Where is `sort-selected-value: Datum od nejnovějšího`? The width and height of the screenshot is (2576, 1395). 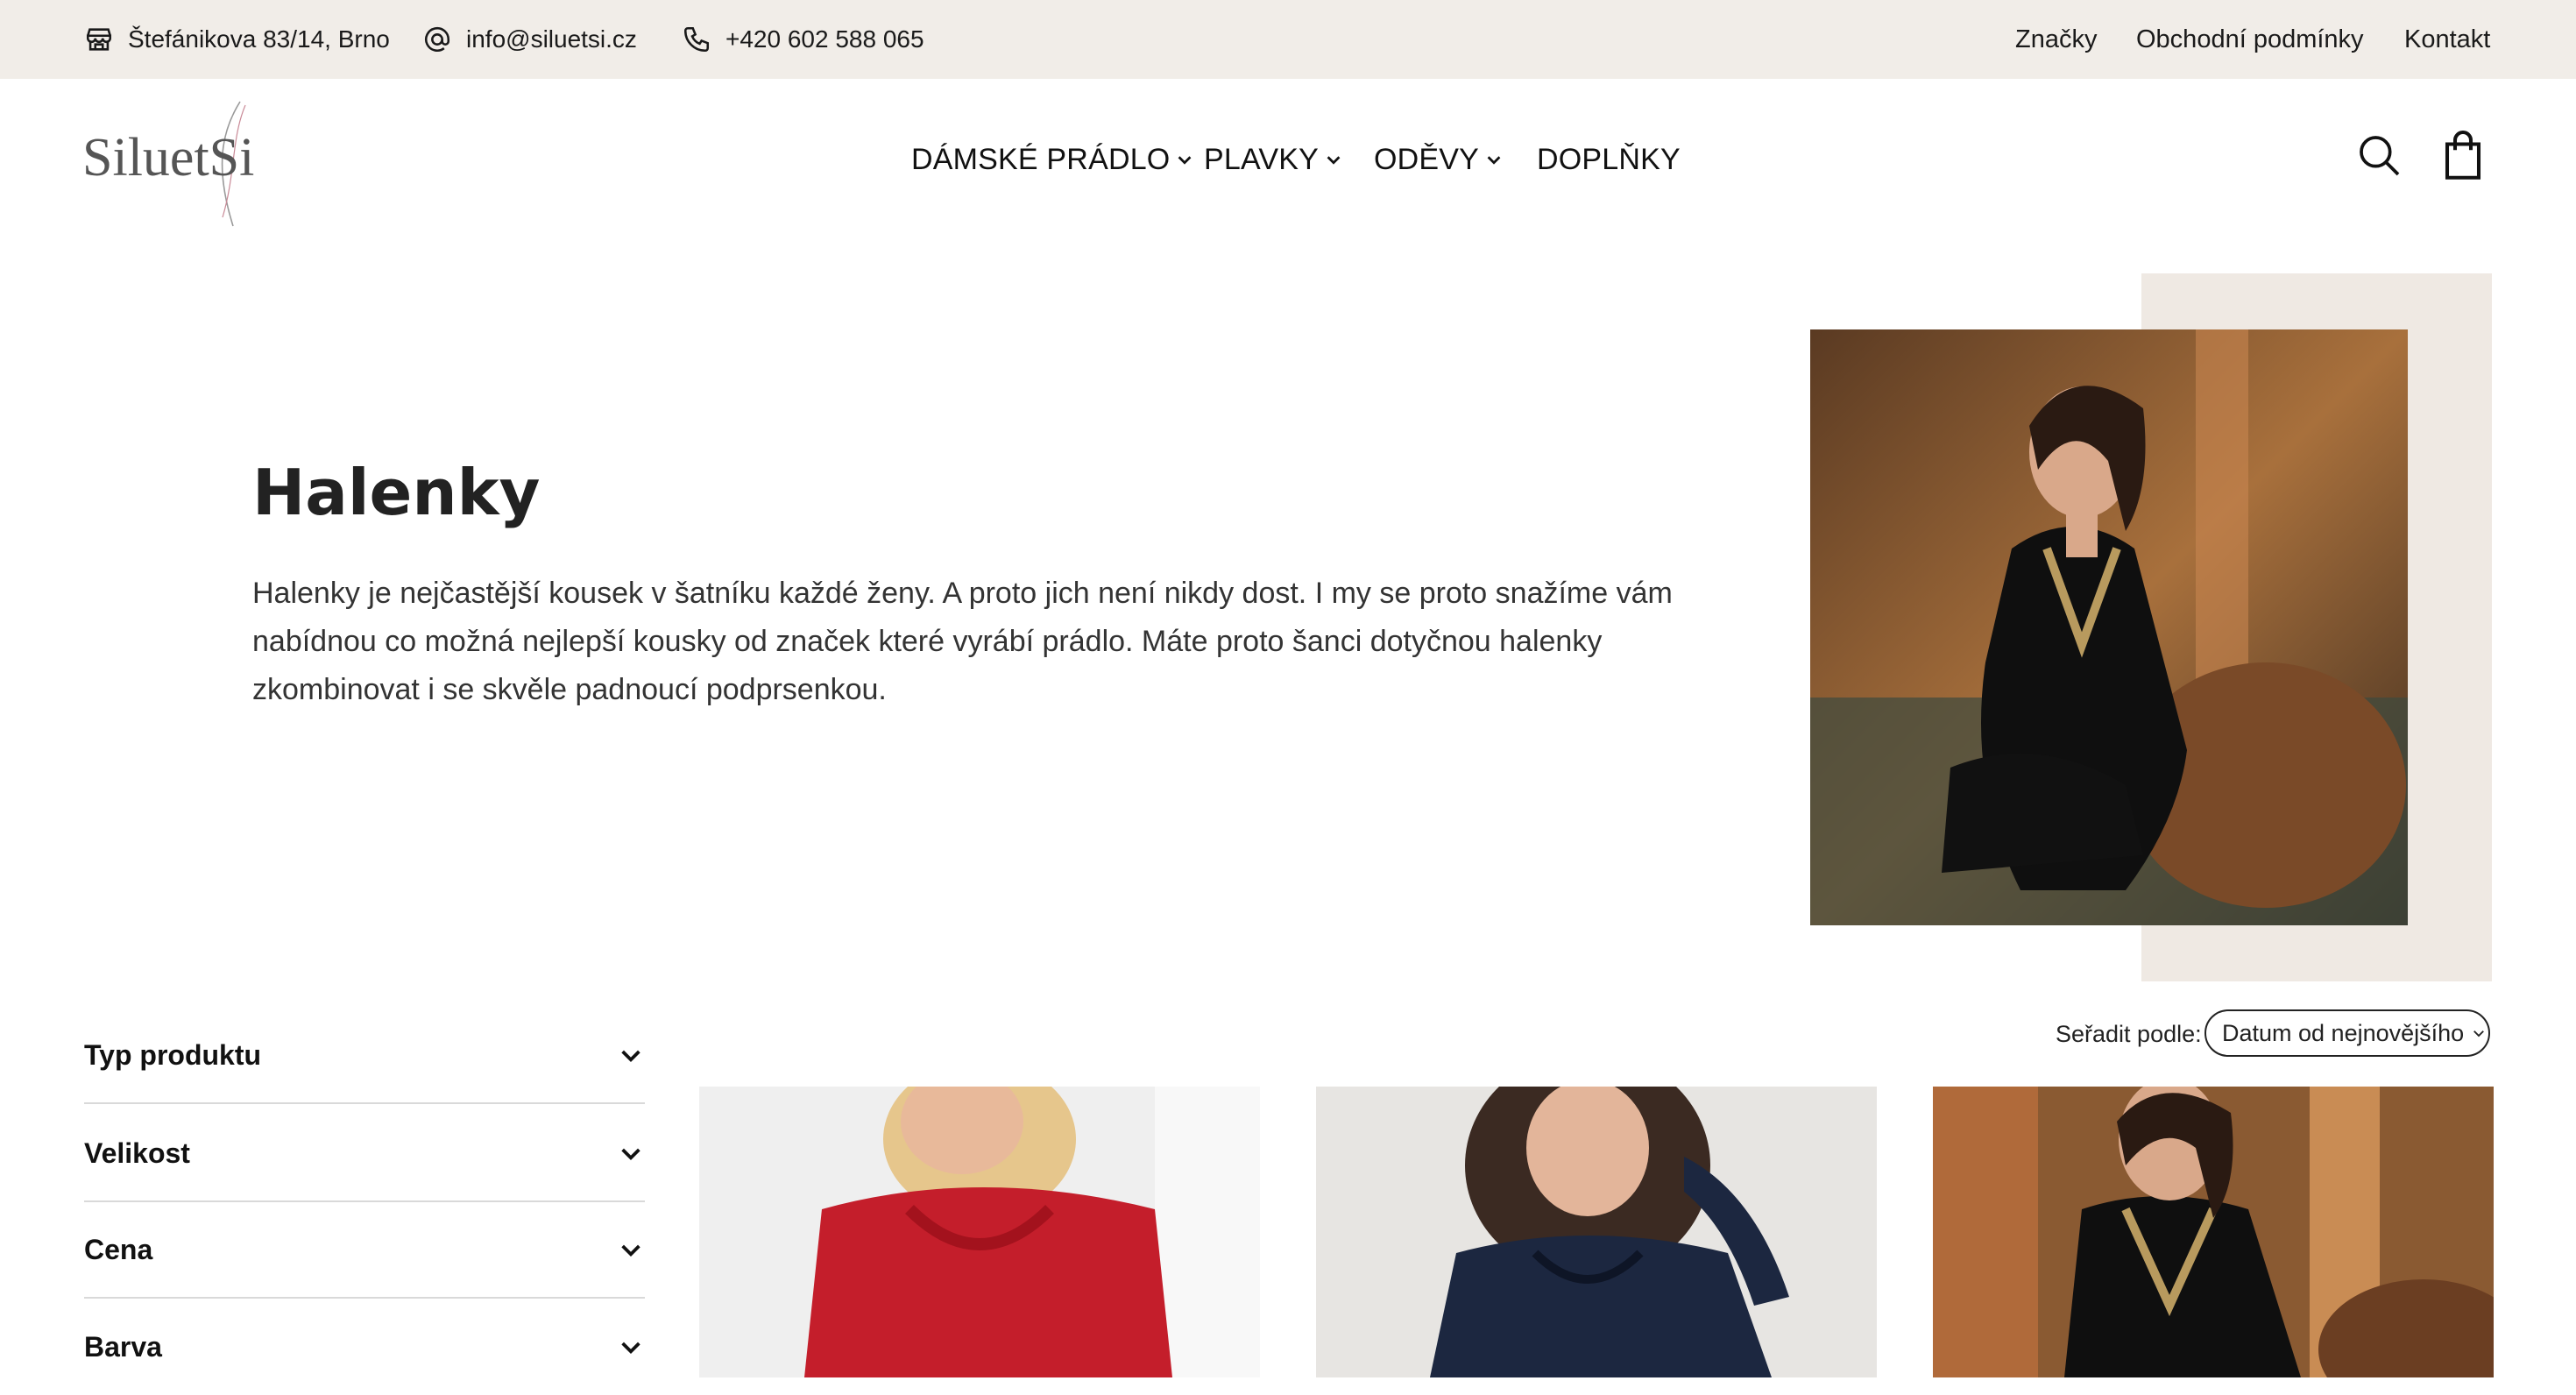
sort-selected-value: Datum od nejnovějšího is located at coordinates (2343, 1032).